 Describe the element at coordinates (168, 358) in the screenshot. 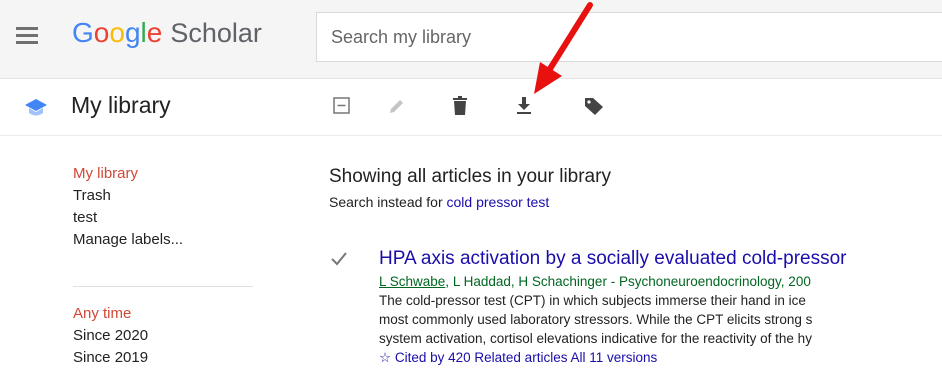

I see `time-filter-since-2019: Since 2019` at that location.